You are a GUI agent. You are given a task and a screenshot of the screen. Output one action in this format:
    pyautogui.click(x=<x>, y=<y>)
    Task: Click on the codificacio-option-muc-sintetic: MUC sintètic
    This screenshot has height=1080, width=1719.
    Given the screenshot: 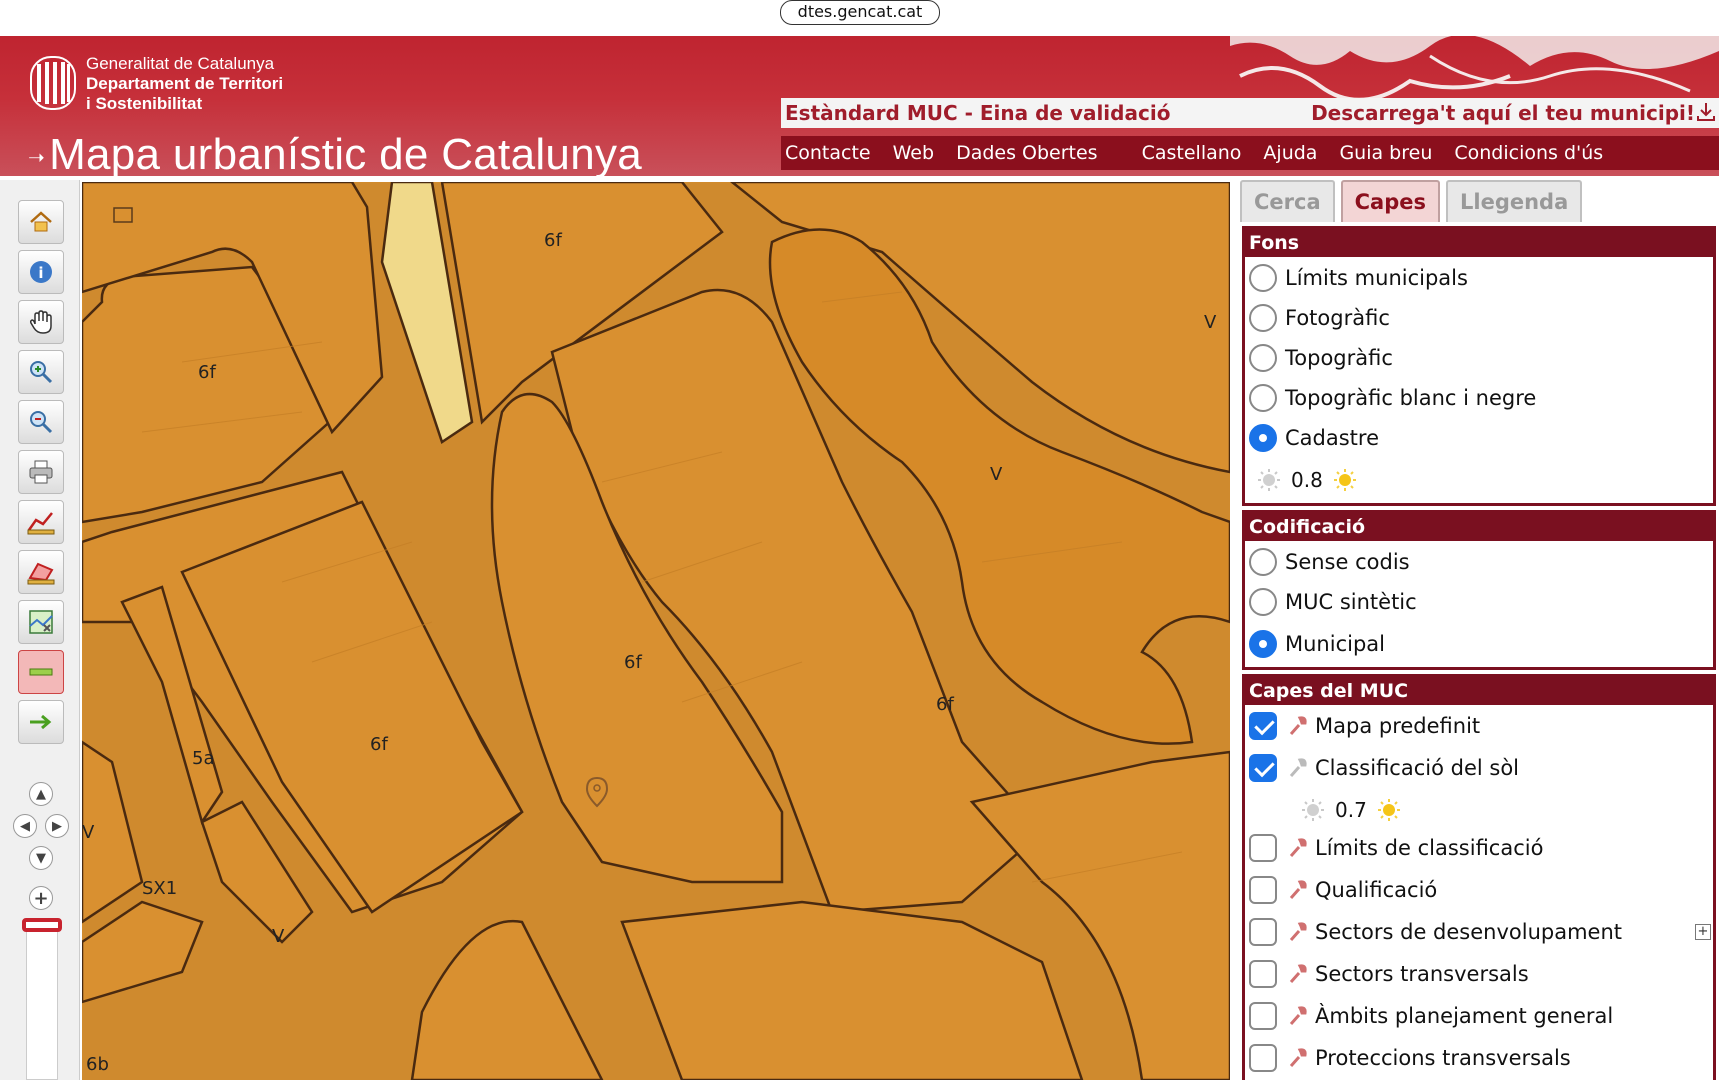 What is the action you would take?
    pyautogui.click(x=1333, y=602)
    